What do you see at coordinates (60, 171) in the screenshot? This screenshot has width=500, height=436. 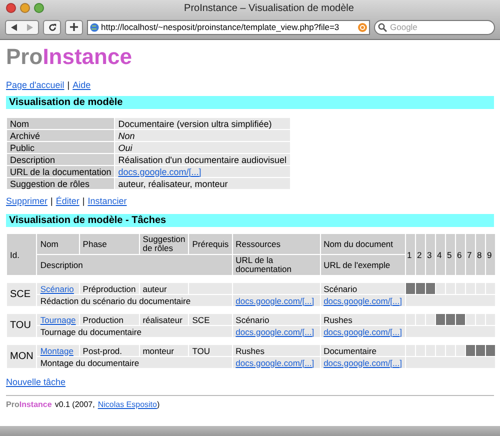 I see `detail-label: URL de la documentation` at bounding box center [60, 171].